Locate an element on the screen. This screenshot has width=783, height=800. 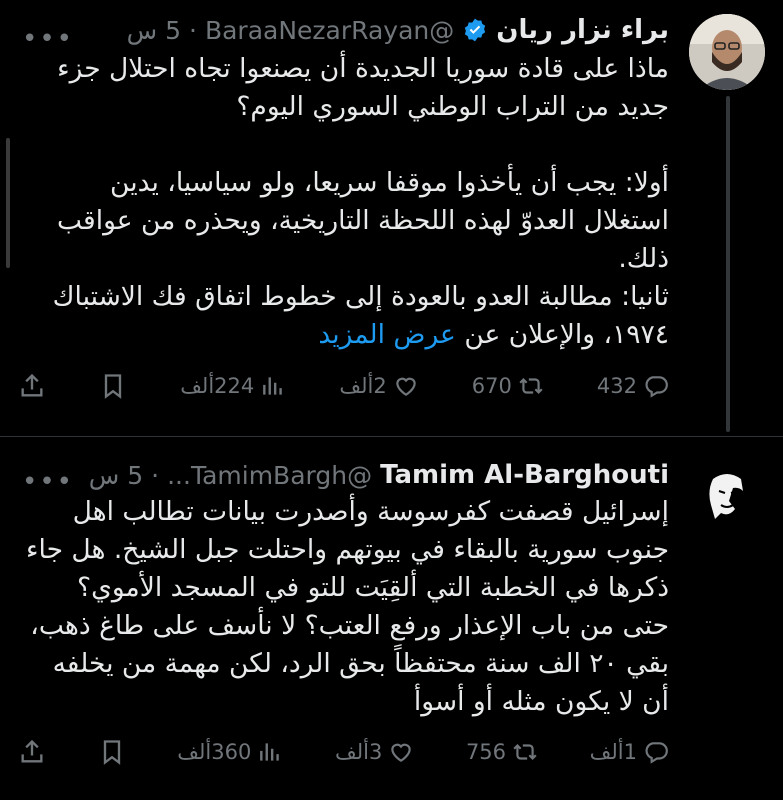
views-count: 360ألف is located at coordinates (214, 752).